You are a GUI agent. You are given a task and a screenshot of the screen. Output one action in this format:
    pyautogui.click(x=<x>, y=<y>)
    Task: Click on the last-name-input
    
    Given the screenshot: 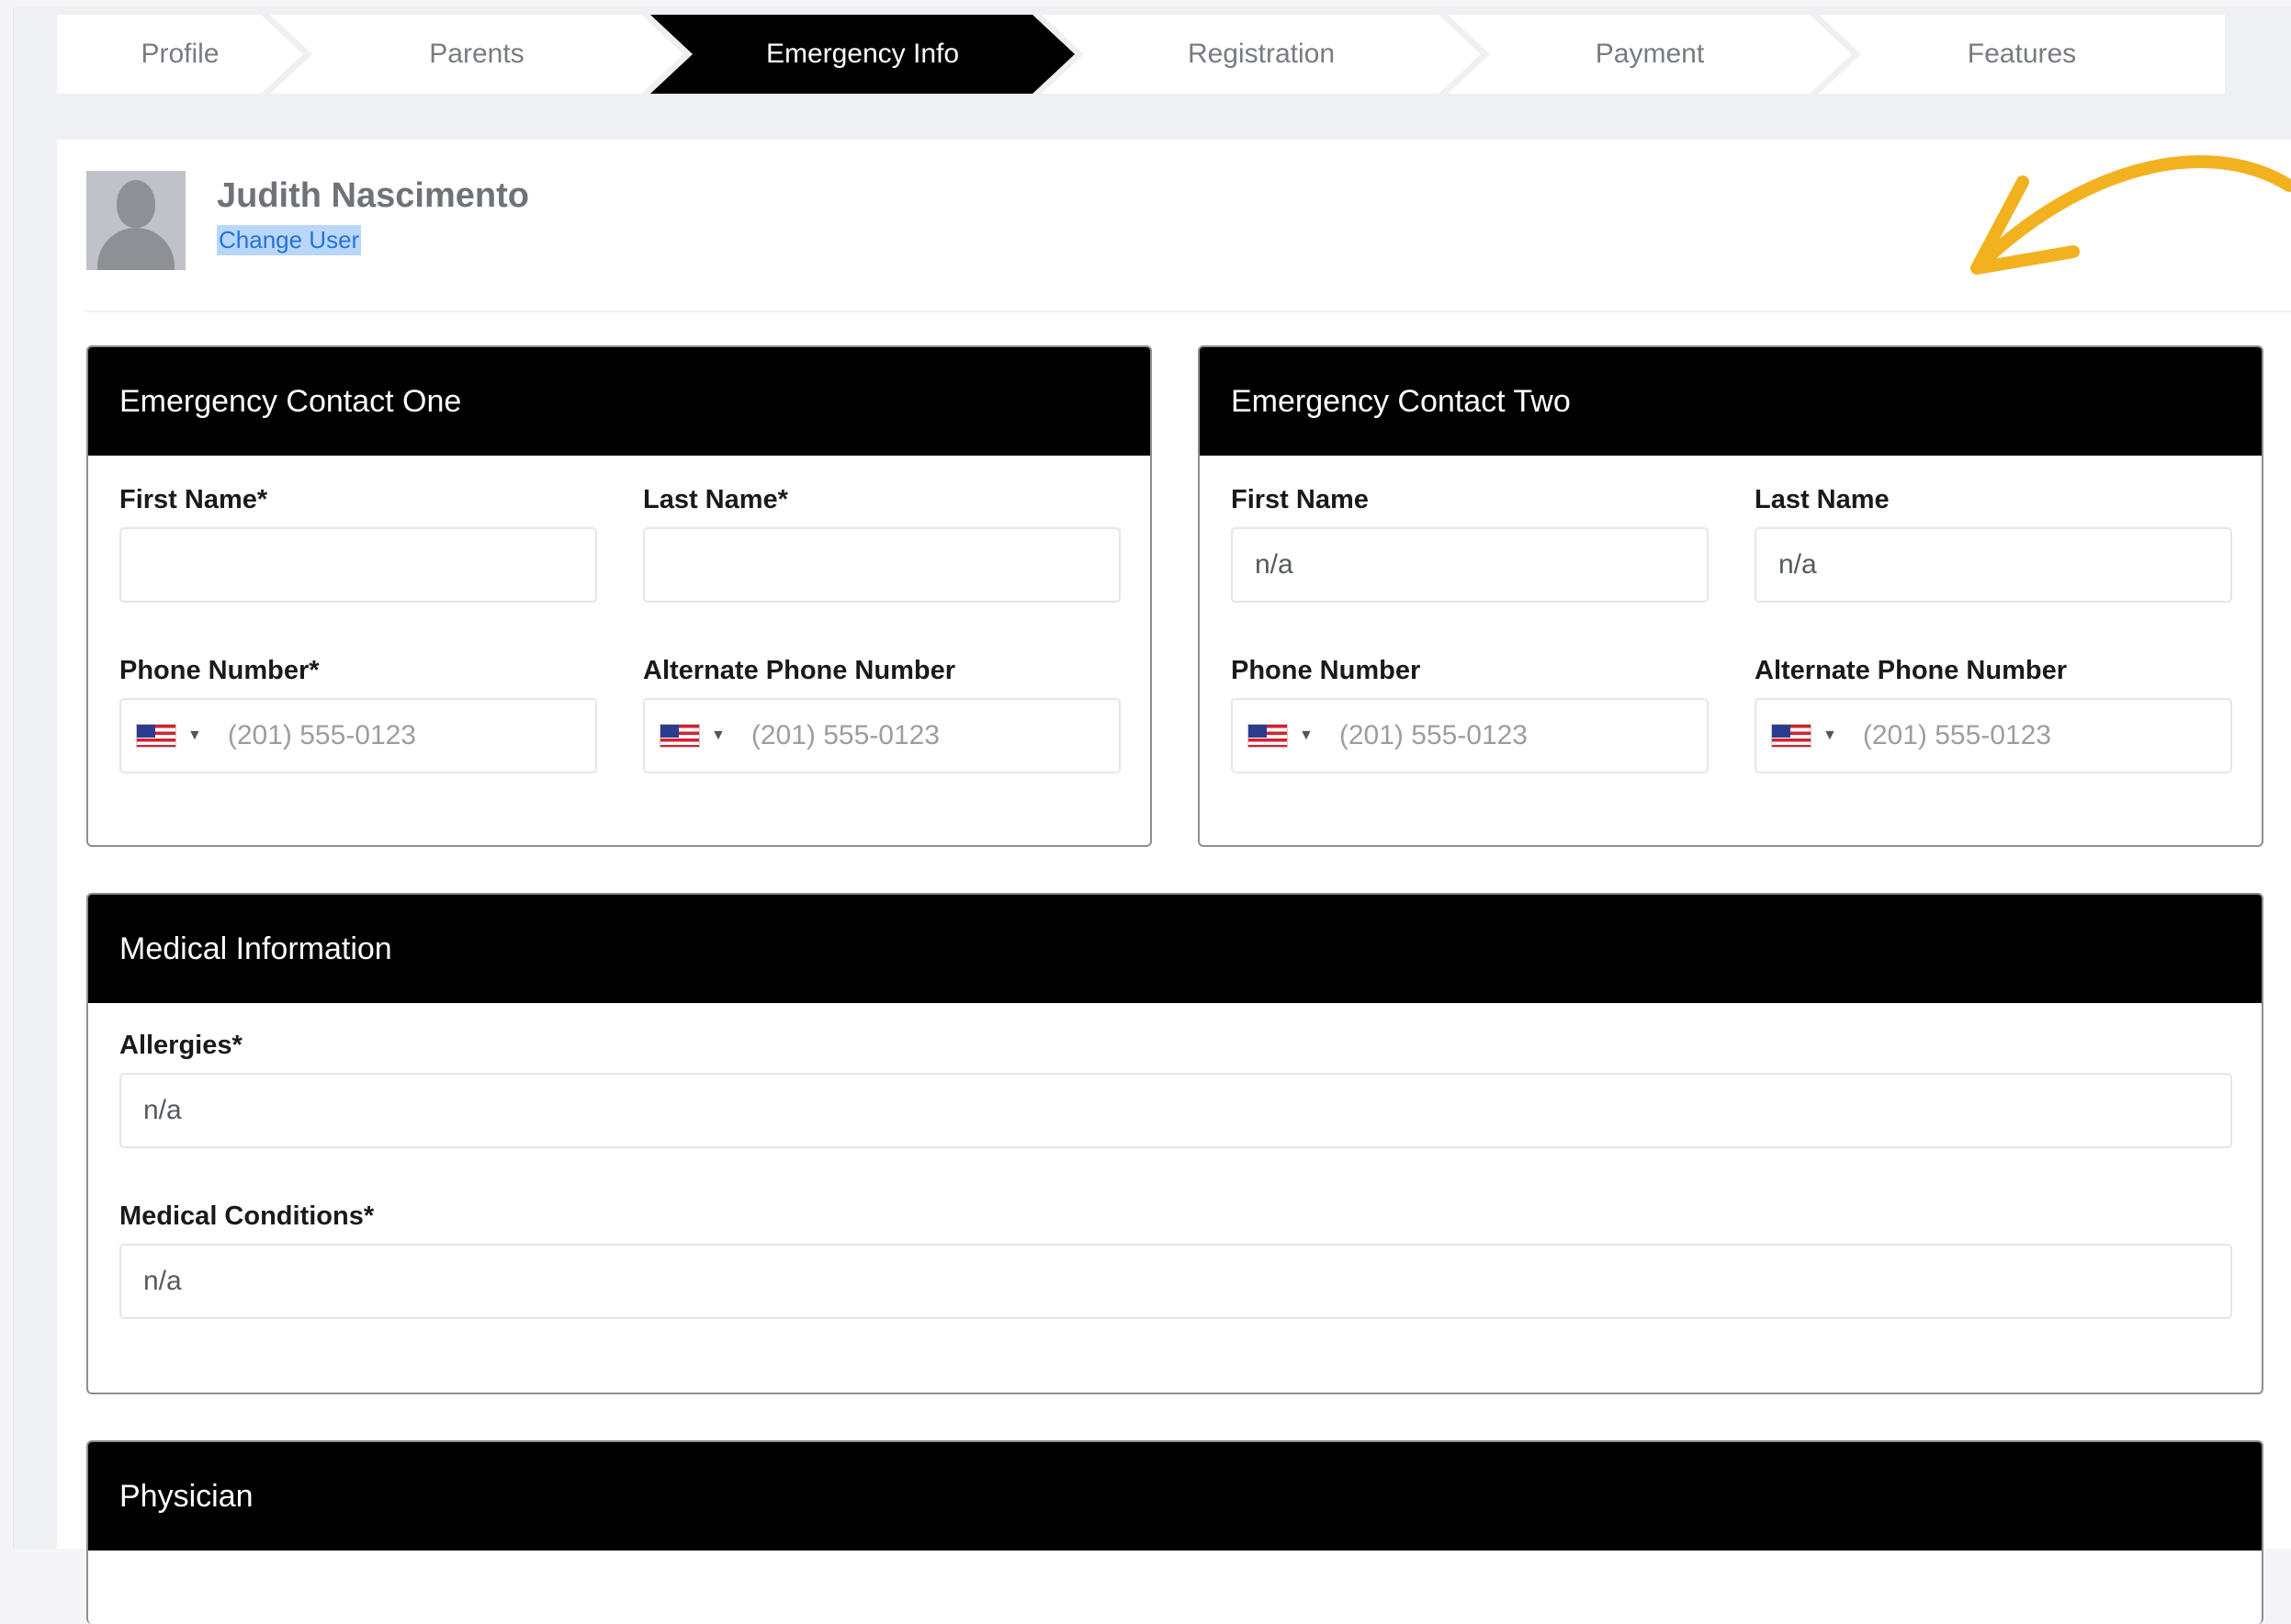 What is the action you would take?
    pyautogui.click(x=882, y=565)
    